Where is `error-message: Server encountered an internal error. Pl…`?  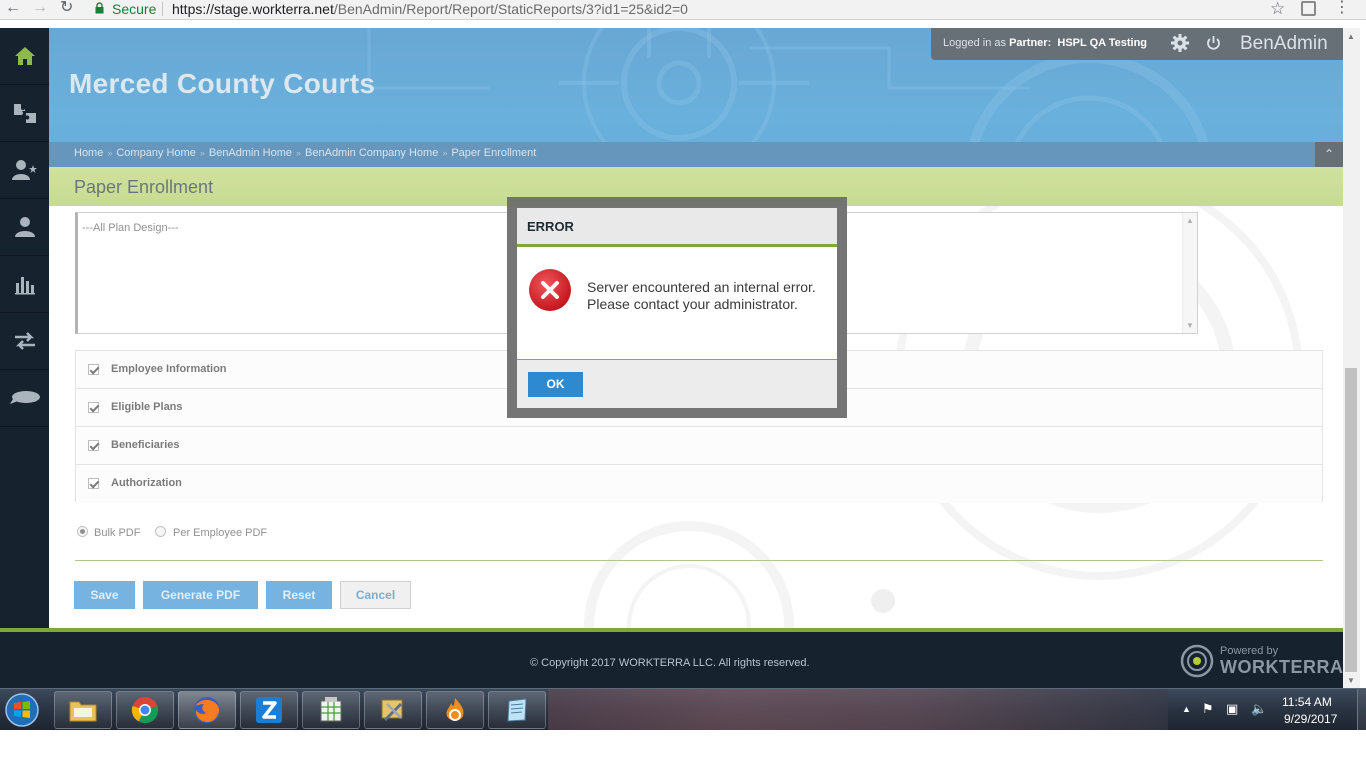
error-message: Server encountered an internal error. Pl… is located at coordinates (701, 295).